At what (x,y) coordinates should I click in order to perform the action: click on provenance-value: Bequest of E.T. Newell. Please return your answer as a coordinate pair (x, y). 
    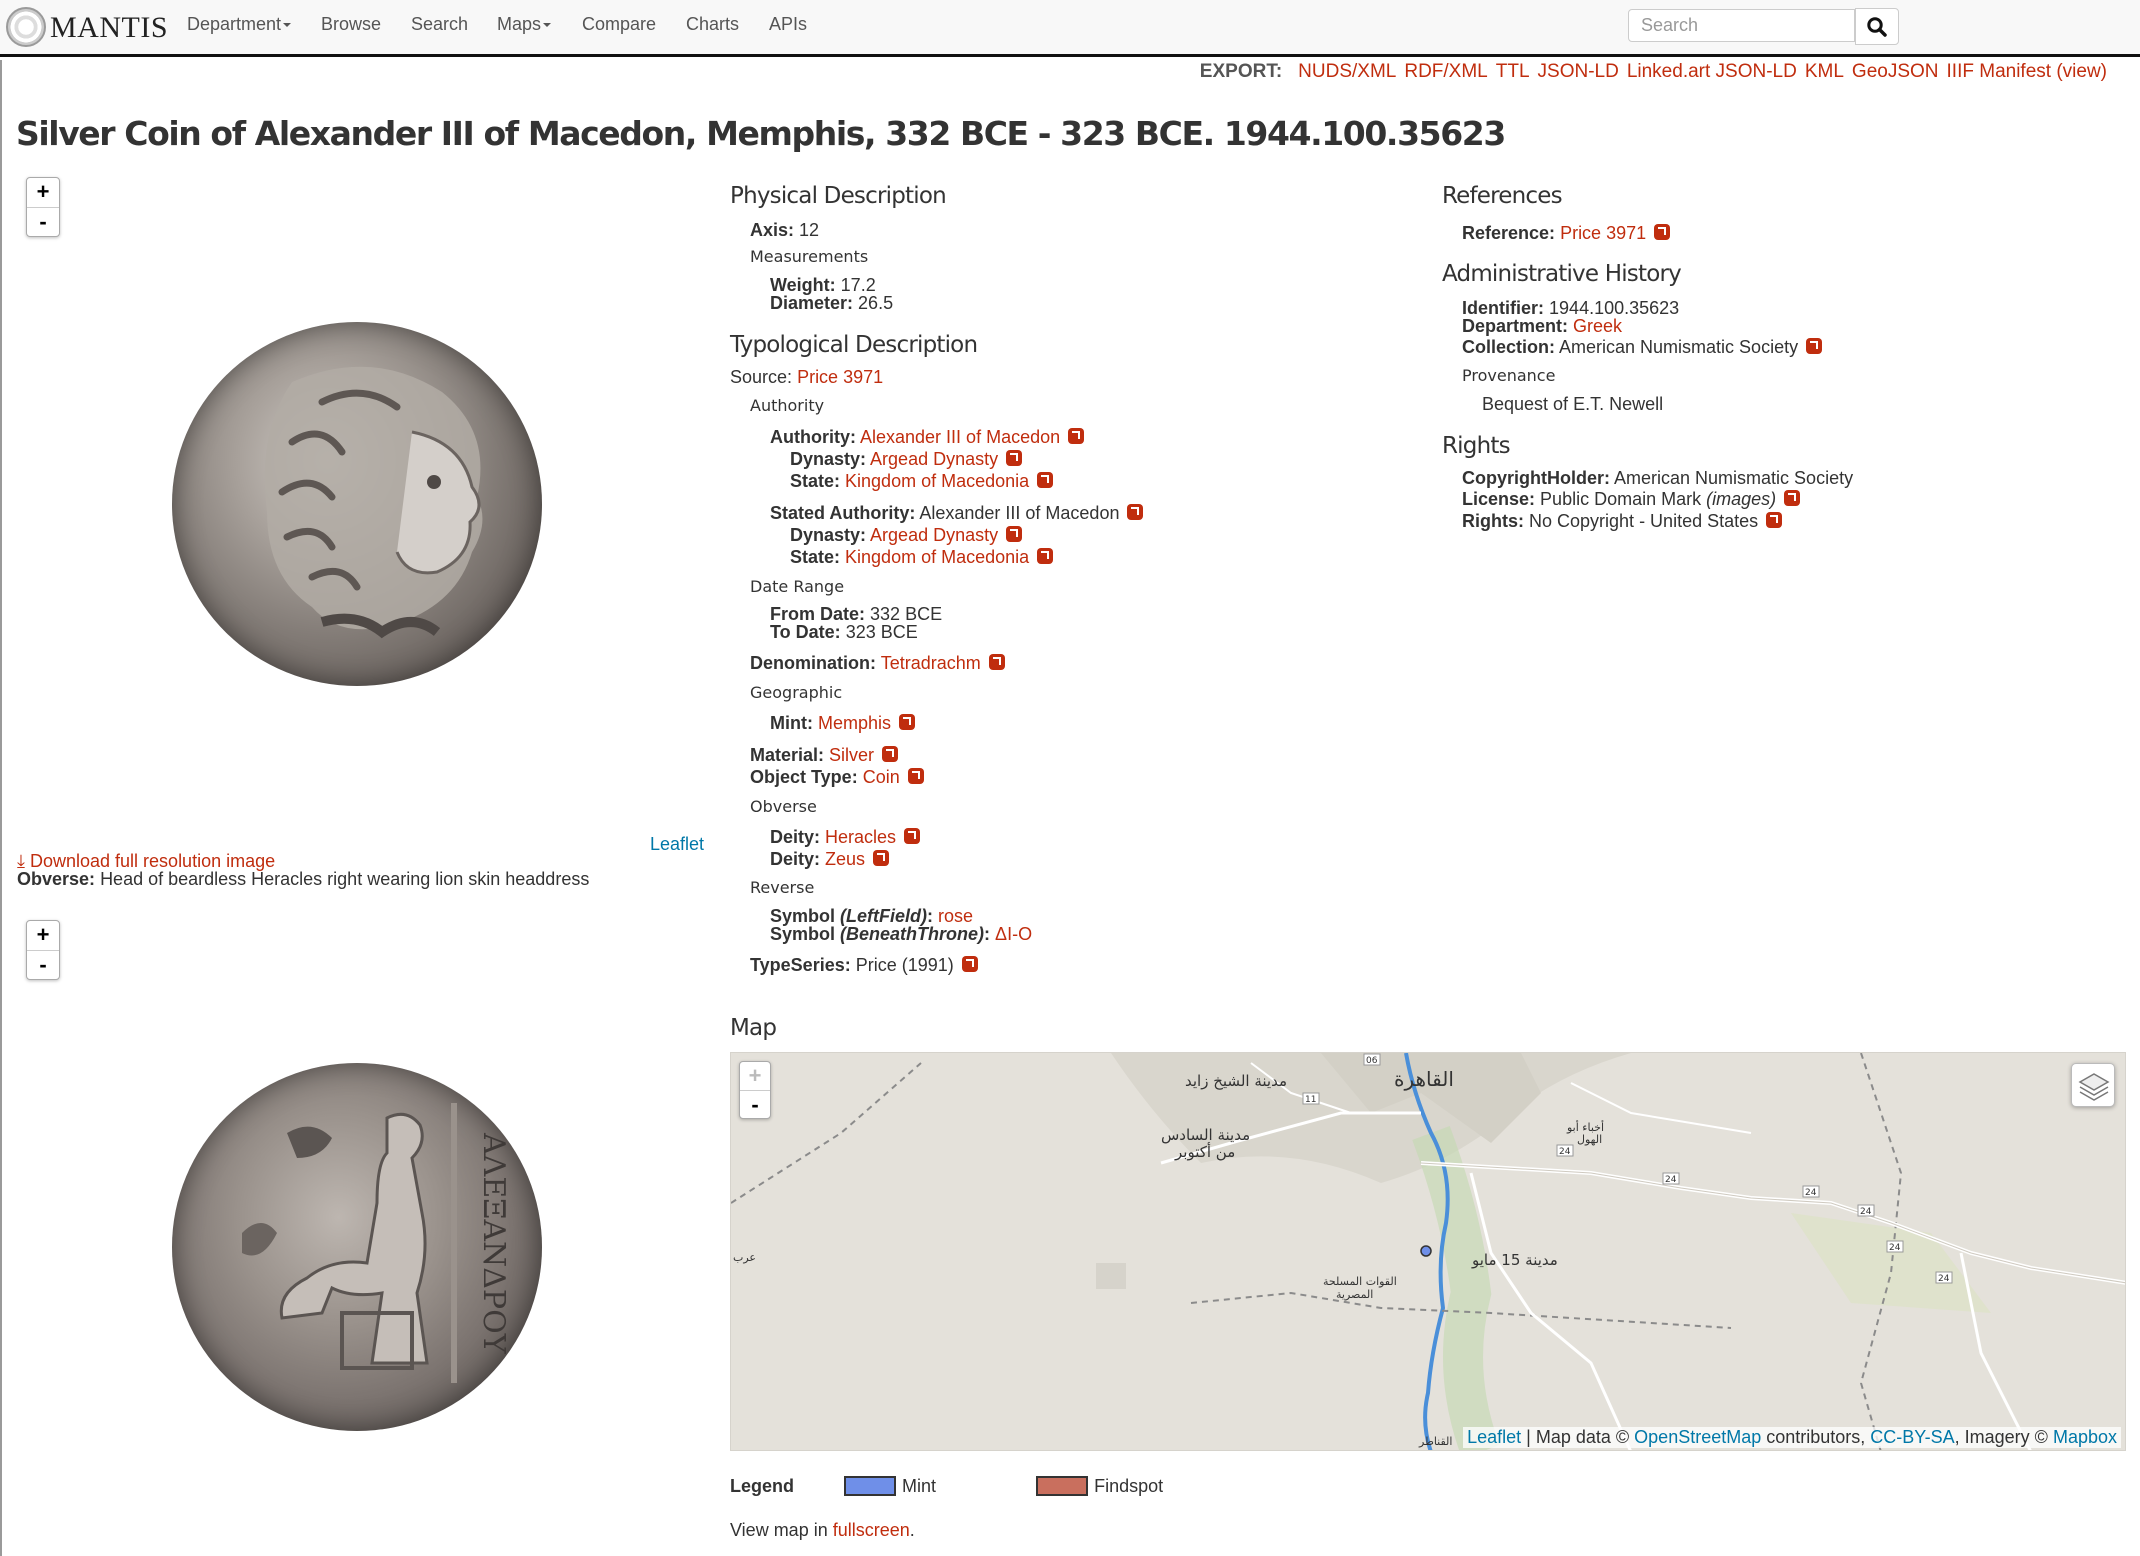
    Looking at the image, I should click on (1573, 404).